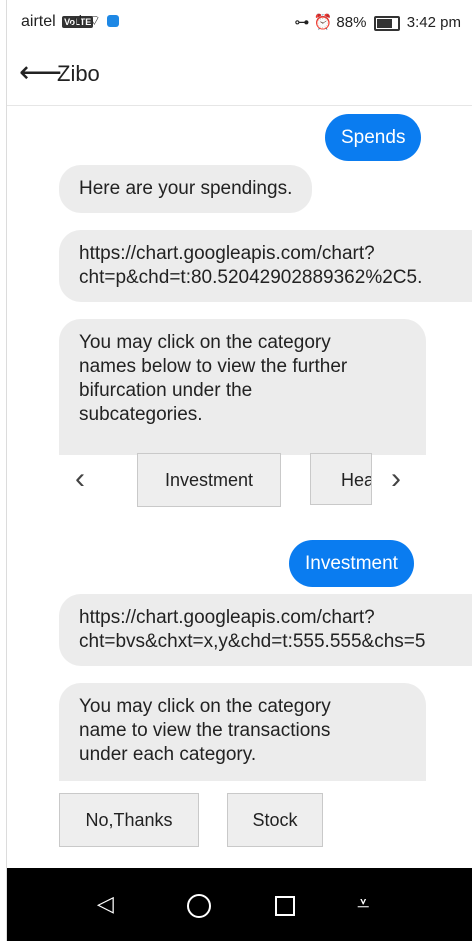 The height and width of the screenshot is (941, 472). I want to click on reply-button-no-thanks: No,Thanks, so click(129, 820).